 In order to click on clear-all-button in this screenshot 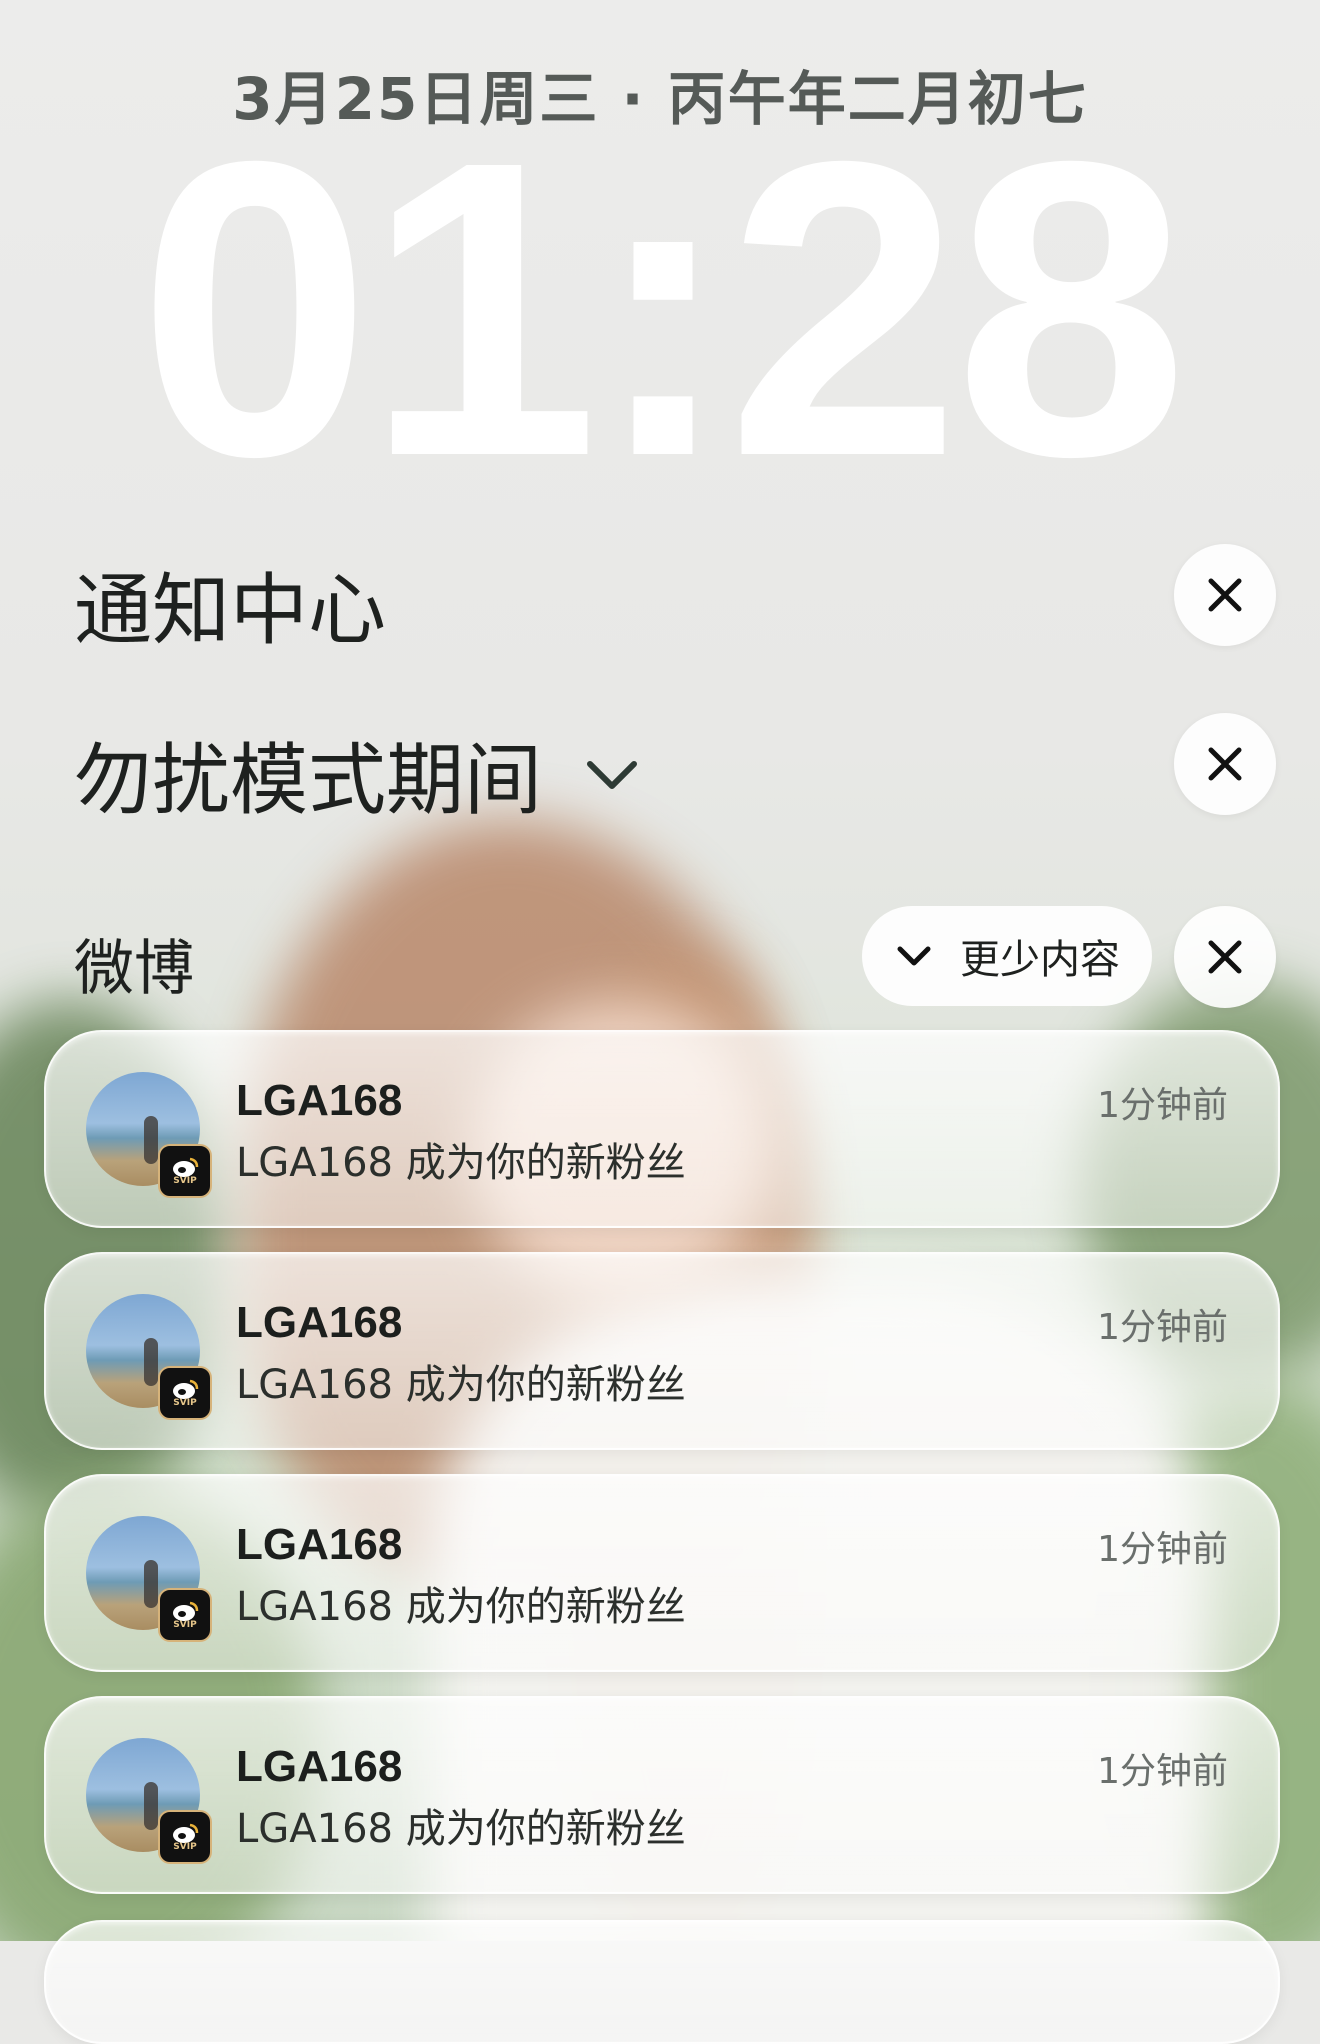, I will do `click(1225, 595)`.